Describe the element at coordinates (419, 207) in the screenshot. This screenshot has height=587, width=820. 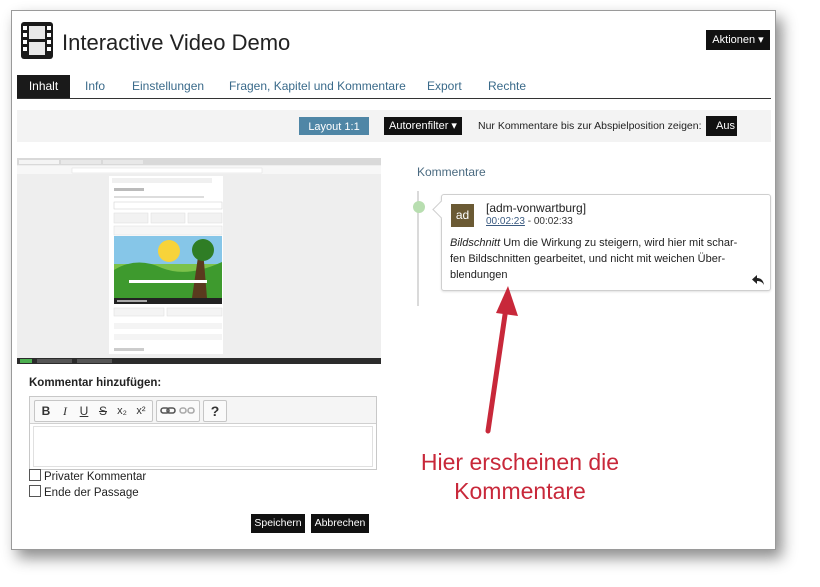
I see `timeline-marker` at that location.